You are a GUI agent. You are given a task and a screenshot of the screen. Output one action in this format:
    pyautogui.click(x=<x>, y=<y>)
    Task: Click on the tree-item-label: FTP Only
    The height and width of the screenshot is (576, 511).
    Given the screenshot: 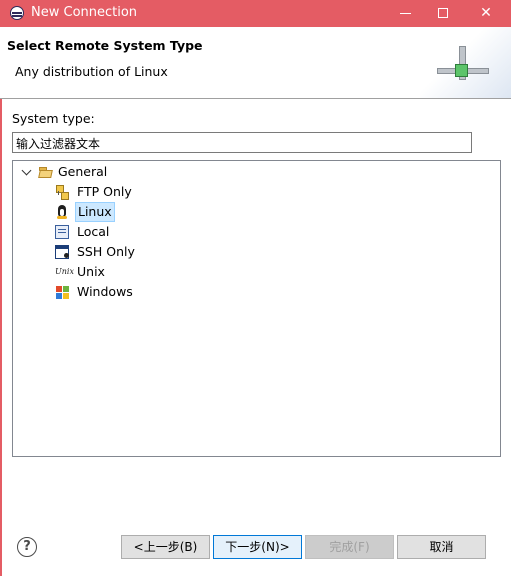 What is the action you would take?
    pyautogui.click(x=104, y=191)
    